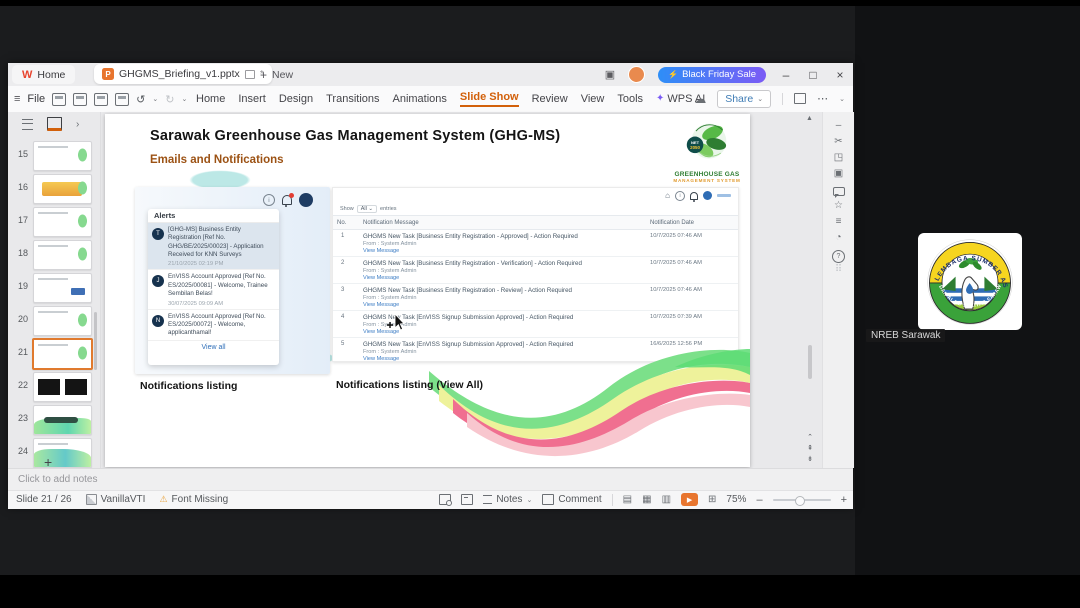  What do you see at coordinates (838, 141) in the screenshot?
I see `cut-tools-icon: ✂` at bounding box center [838, 141].